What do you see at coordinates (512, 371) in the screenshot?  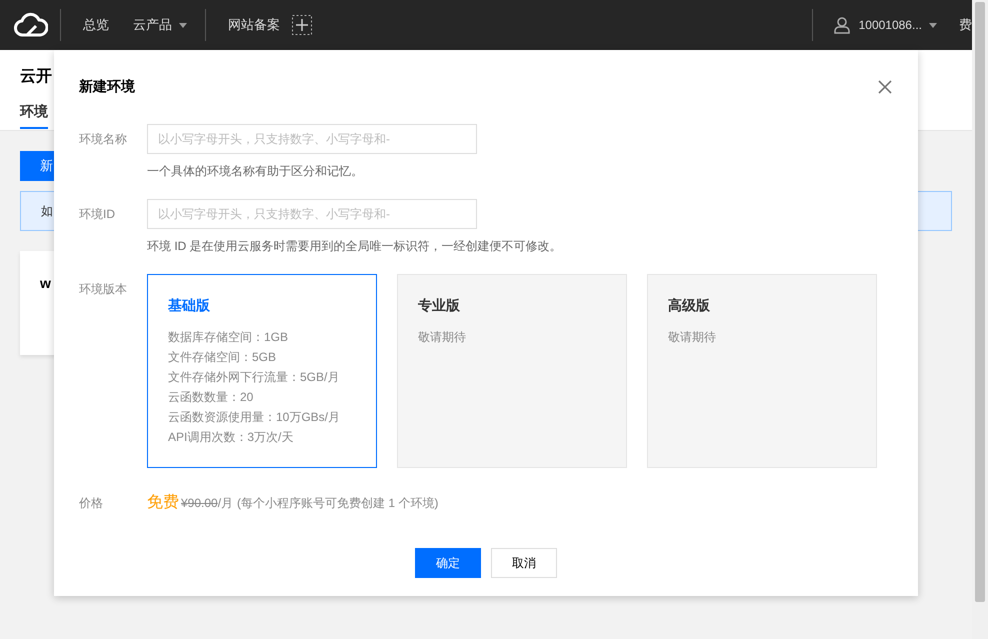 I see `version-card: 专业版 敬请期待` at bounding box center [512, 371].